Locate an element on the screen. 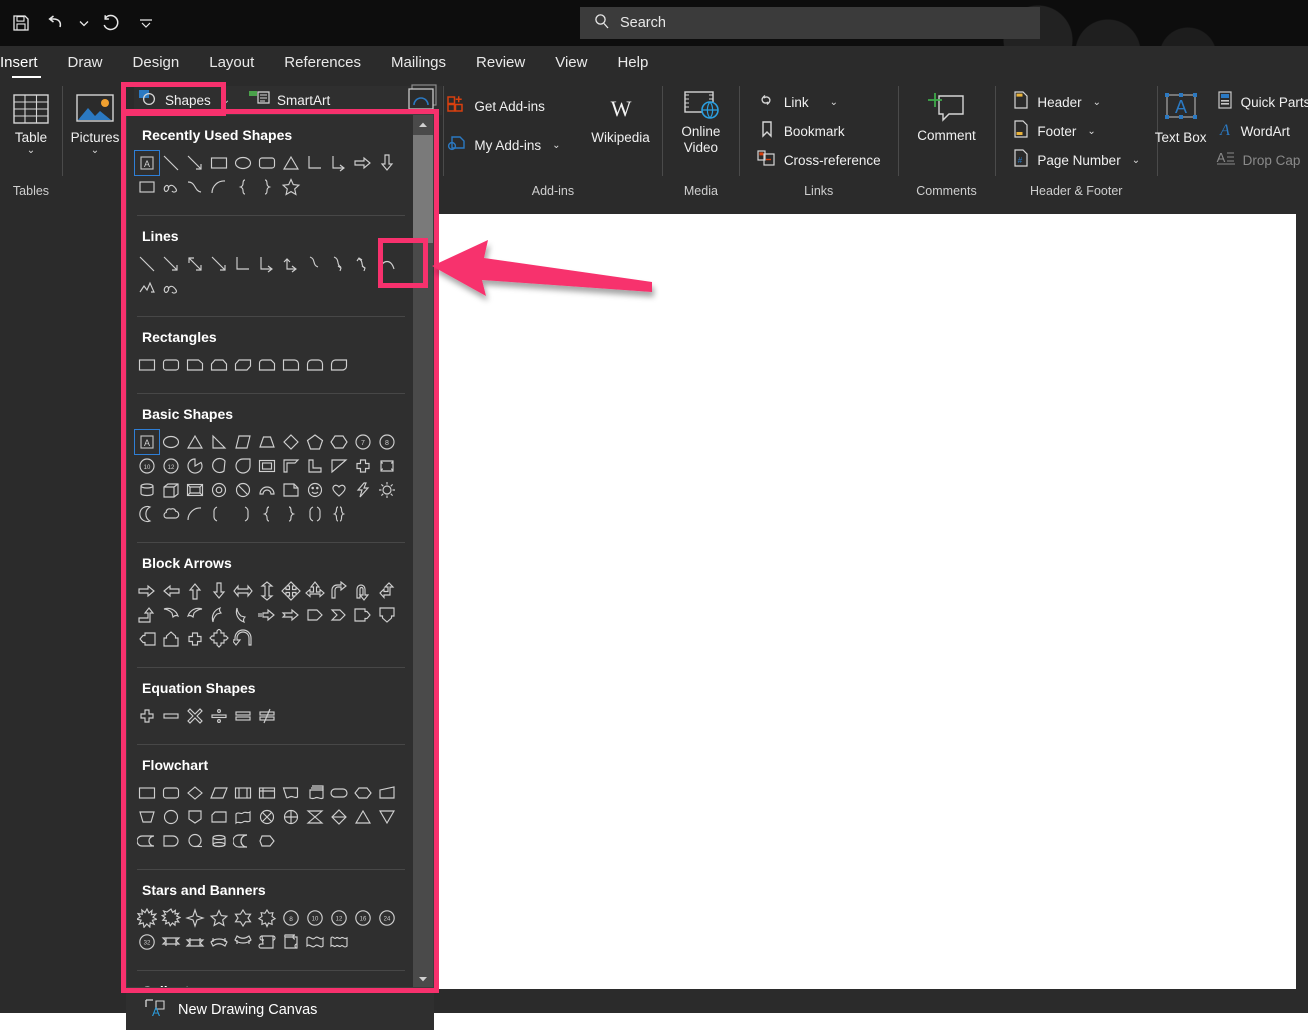  footer-chevron-down-icon: ⌄ is located at coordinates (1091, 131).